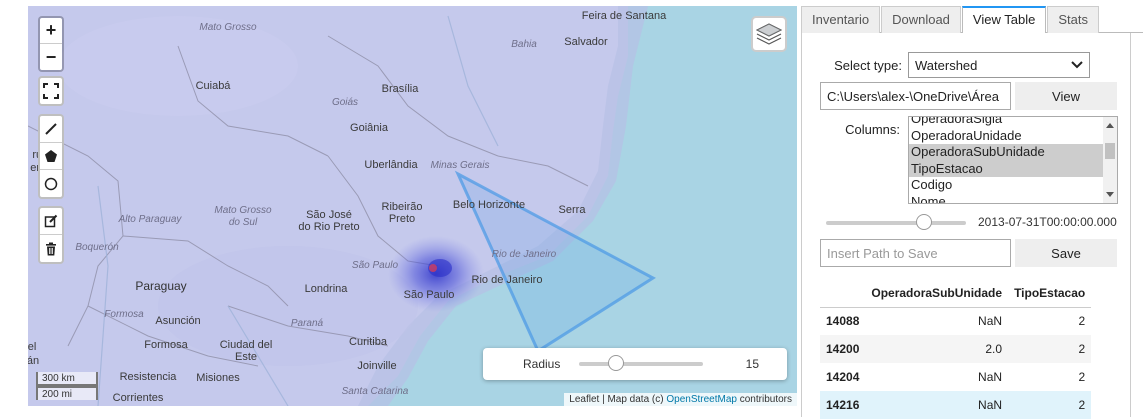  What do you see at coordinates (843, 377) in the screenshot?
I see `table-cell-index: 14204` at bounding box center [843, 377].